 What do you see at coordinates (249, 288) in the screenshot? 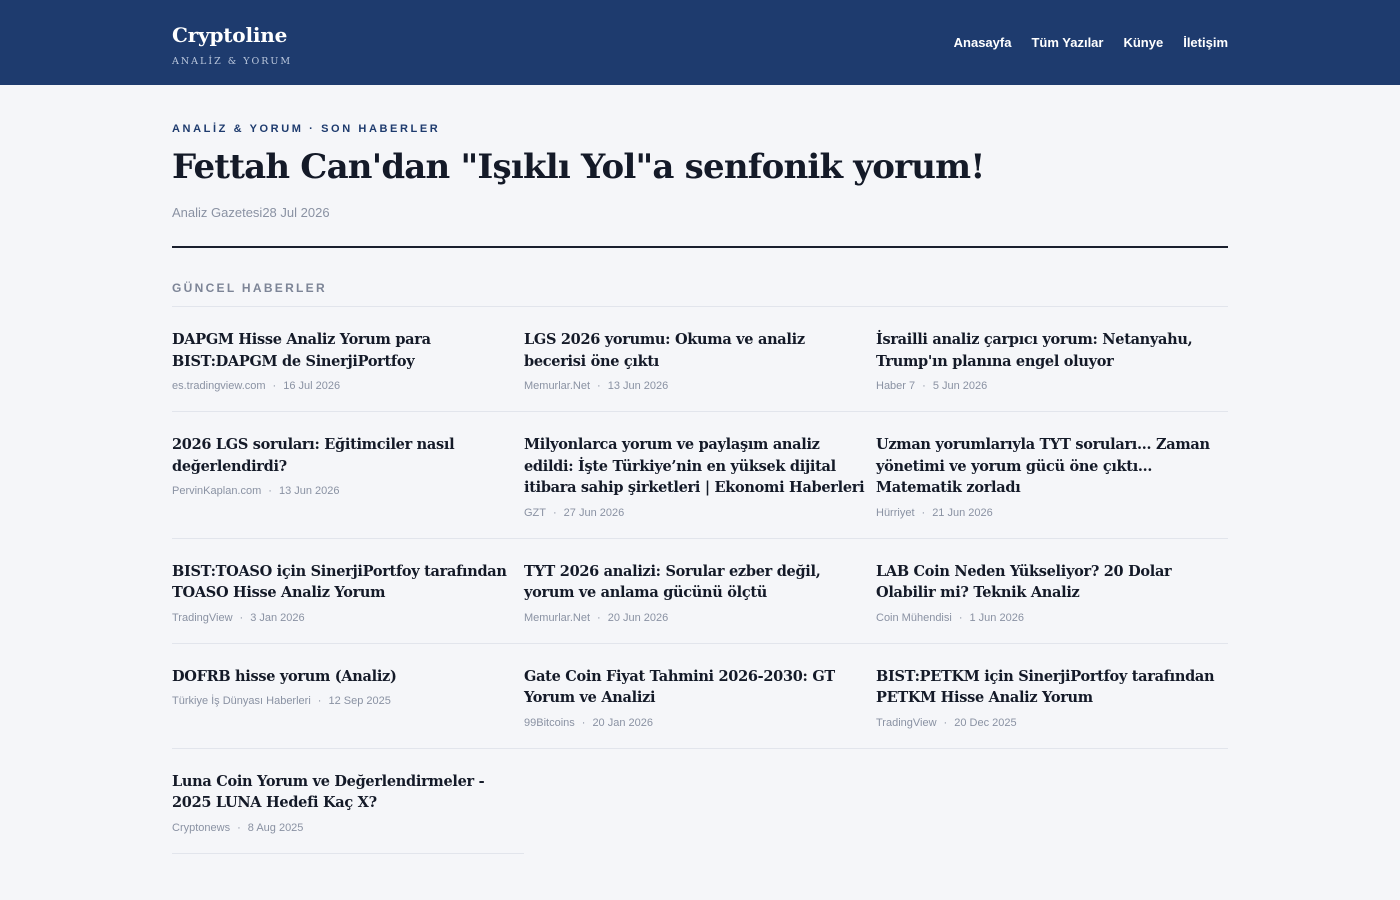
I see `section-title: GÜNCEL HABERLER` at bounding box center [249, 288].